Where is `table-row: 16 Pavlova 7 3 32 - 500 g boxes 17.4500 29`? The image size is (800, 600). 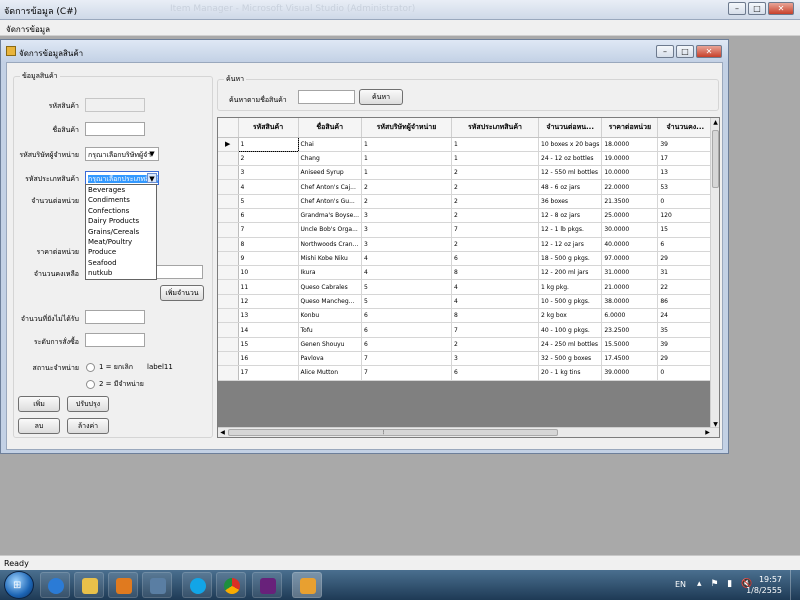
table-row: 16 Pavlova 7 3 32 - 500 g boxes 17.4500 29 is located at coordinates (466, 359).